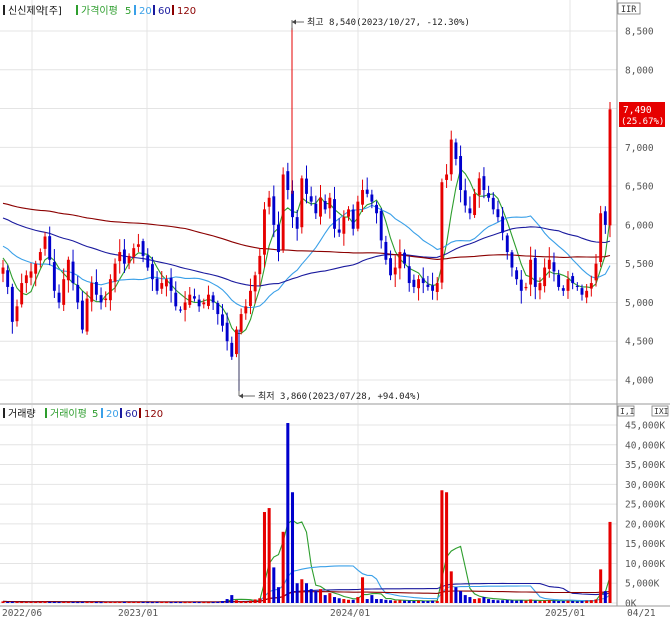  What do you see at coordinates (22, 613) in the screenshot?
I see `date-tick-label: 2022/06` at bounding box center [22, 613].